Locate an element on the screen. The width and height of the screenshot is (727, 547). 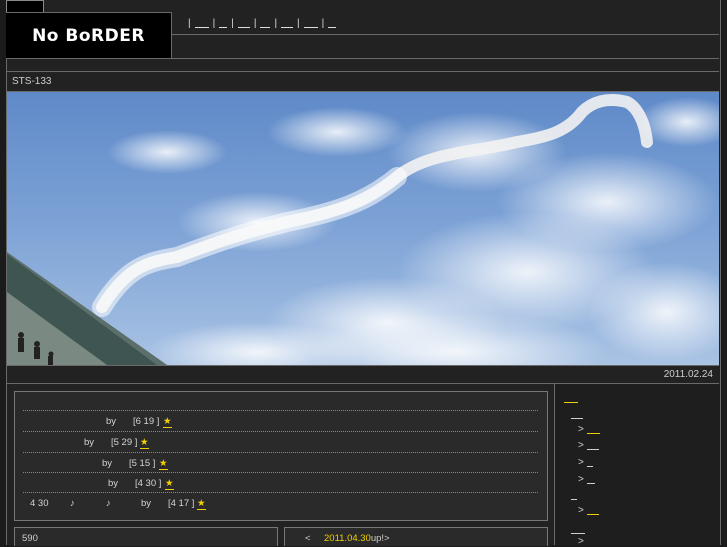
counter-value: 590 is located at coordinates (30, 538).